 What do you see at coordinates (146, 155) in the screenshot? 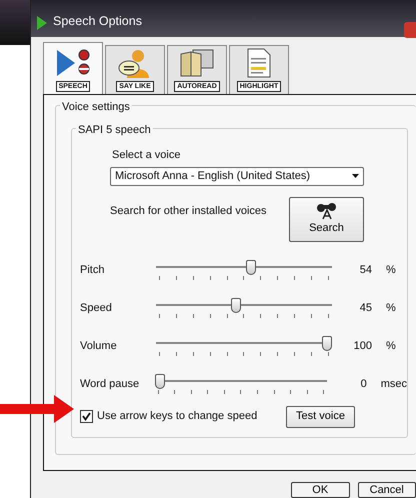
I see `field-label: Select a voice` at bounding box center [146, 155].